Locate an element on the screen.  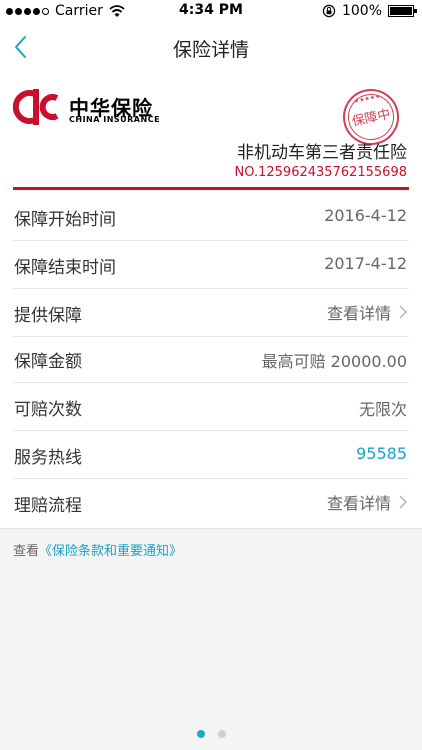
status-bar: Carrier 4:34 PM 100% is located at coordinates (211, 11).